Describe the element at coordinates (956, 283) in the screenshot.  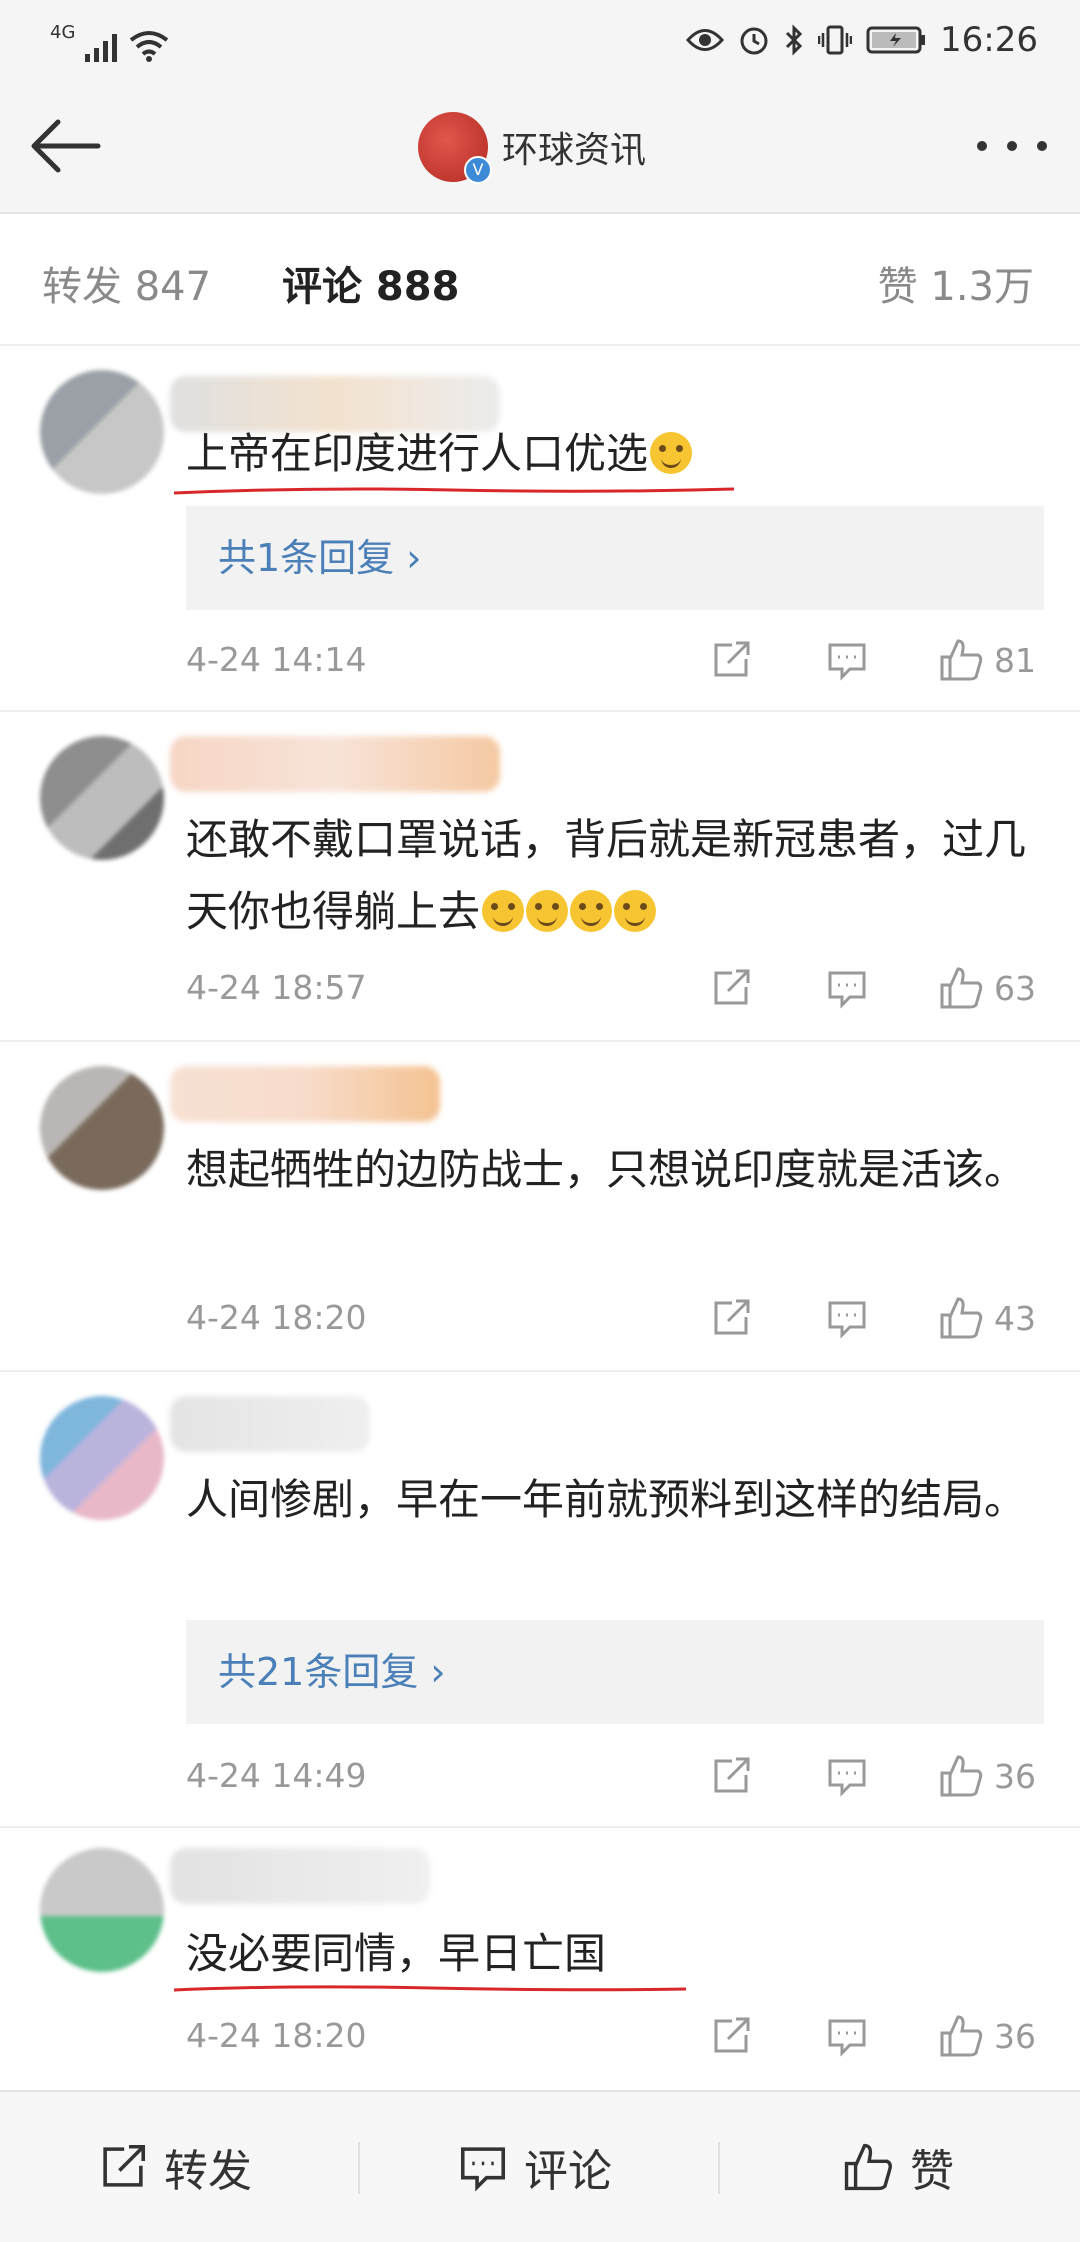
I see `tab-likes: 赞 1.3万` at that location.